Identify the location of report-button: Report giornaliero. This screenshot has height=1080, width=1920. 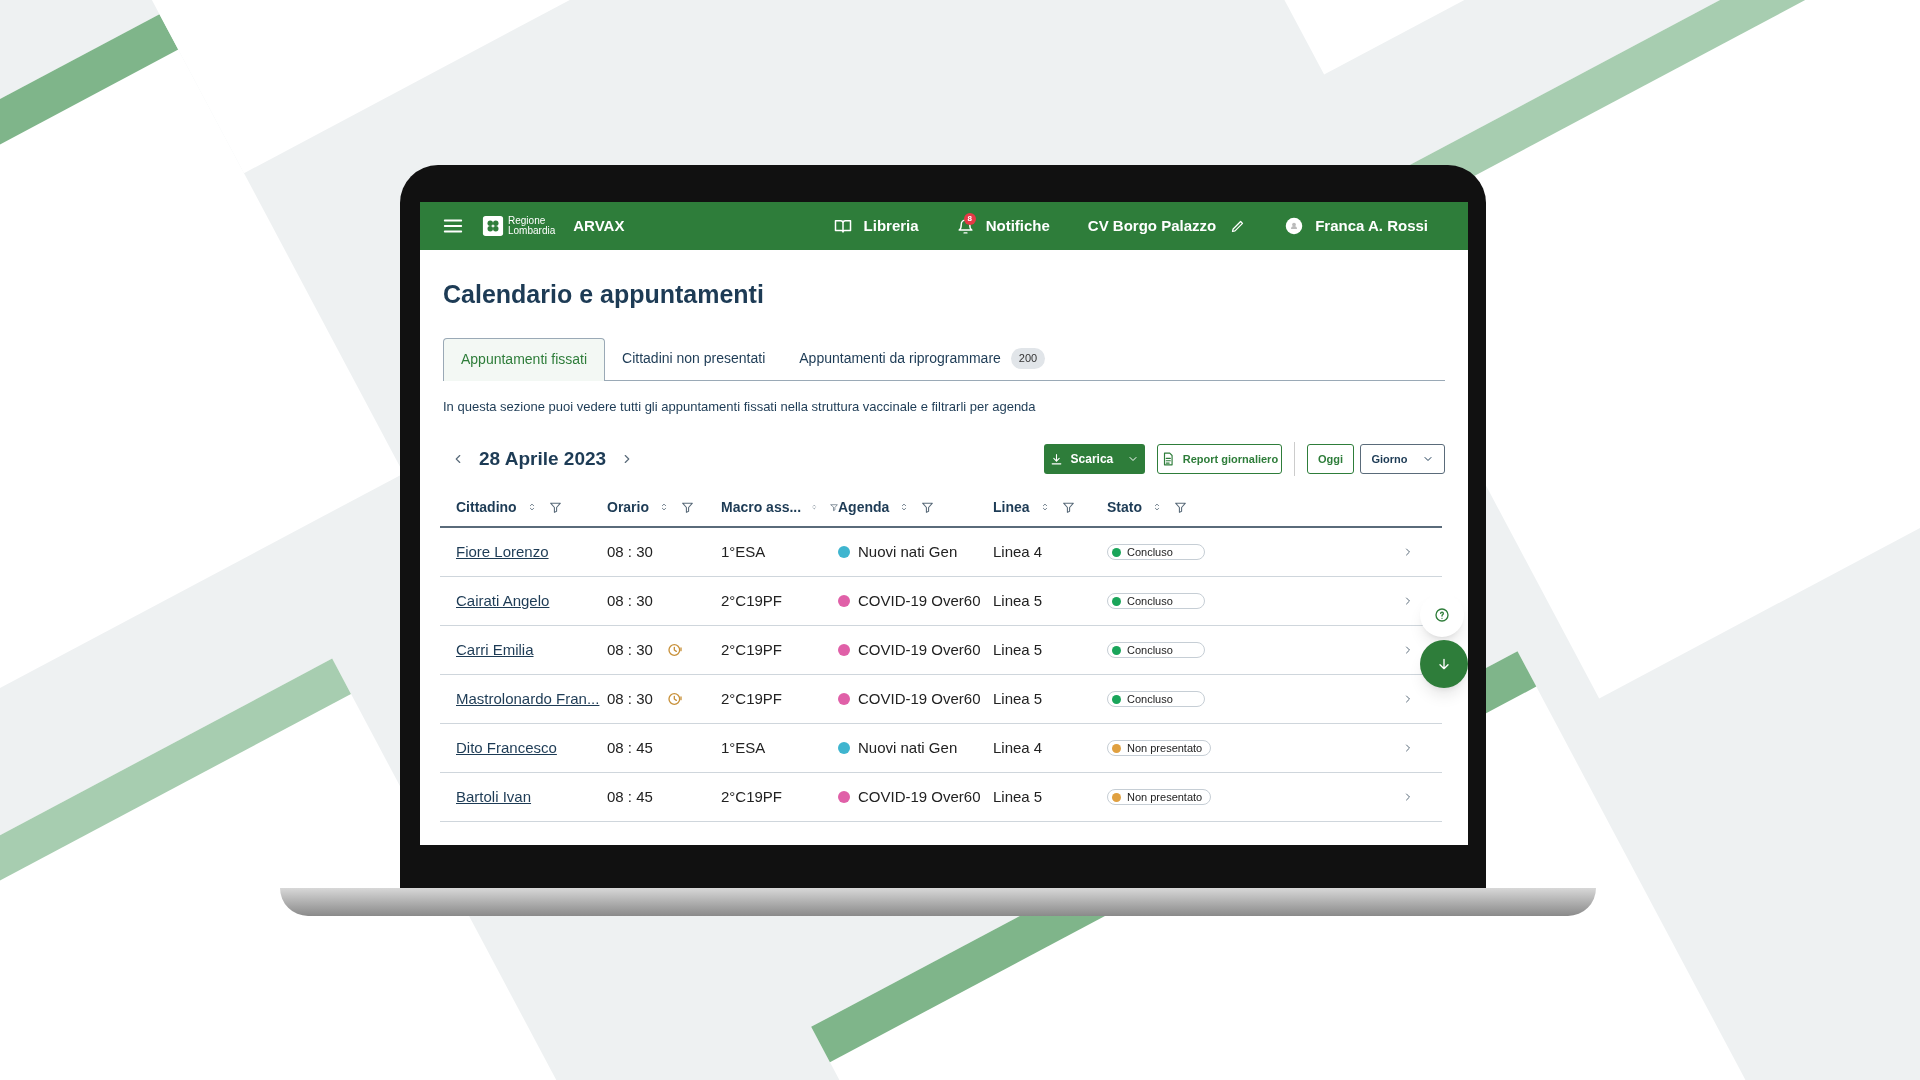
(1219, 459).